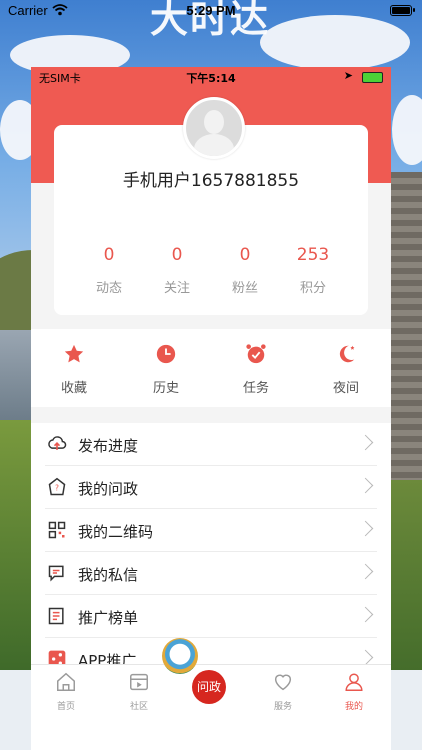 This screenshot has width=422, height=750. I want to click on stat-label: 粉丝, so click(244, 288).